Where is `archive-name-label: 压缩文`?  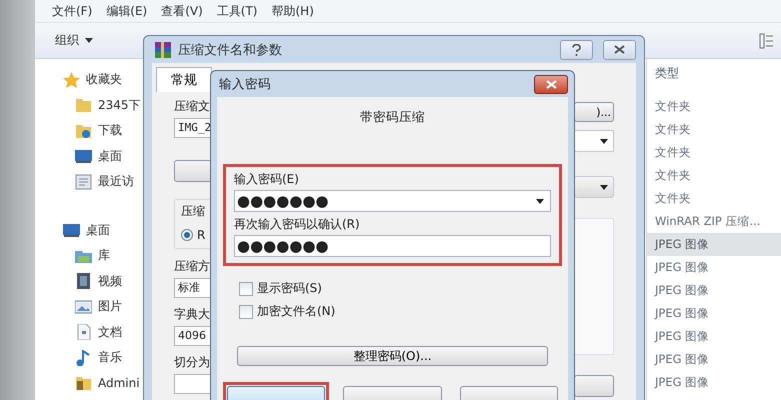 archive-name-label: 压缩文 is located at coordinates (192, 106).